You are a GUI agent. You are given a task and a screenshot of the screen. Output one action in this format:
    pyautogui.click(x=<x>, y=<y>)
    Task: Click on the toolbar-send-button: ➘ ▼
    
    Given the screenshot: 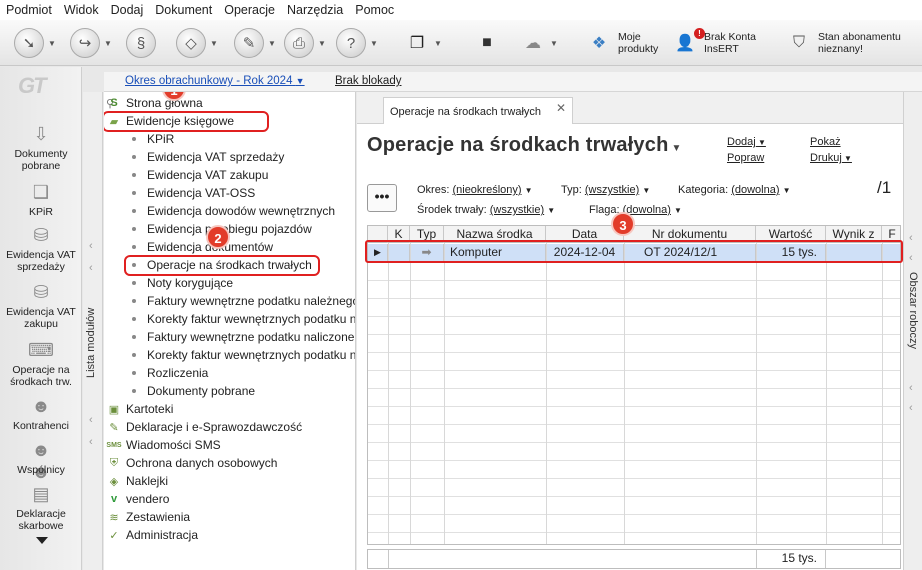 What is the action you would take?
    pyautogui.click(x=35, y=43)
    